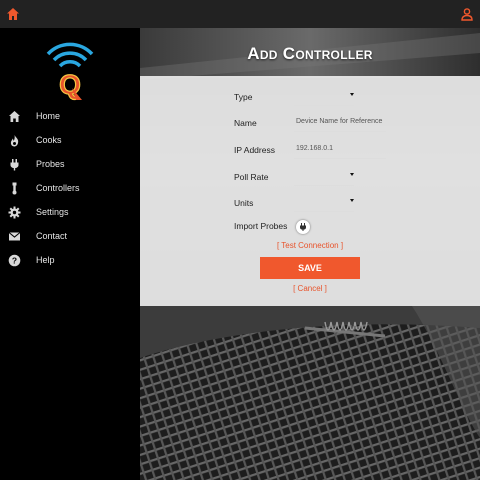 The image size is (480, 480). What do you see at coordinates (14, 212) in the screenshot?
I see `gear-icon` at bounding box center [14, 212].